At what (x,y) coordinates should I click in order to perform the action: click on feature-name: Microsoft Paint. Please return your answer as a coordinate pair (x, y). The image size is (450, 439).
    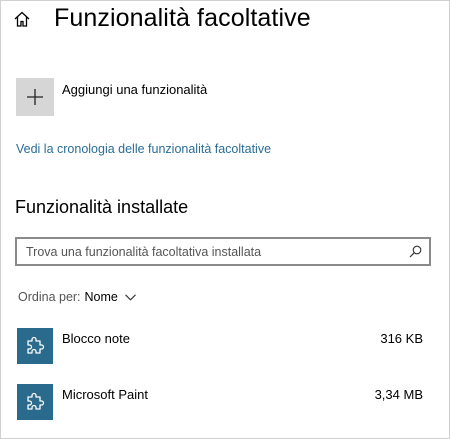
    Looking at the image, I should click on (105, 394).